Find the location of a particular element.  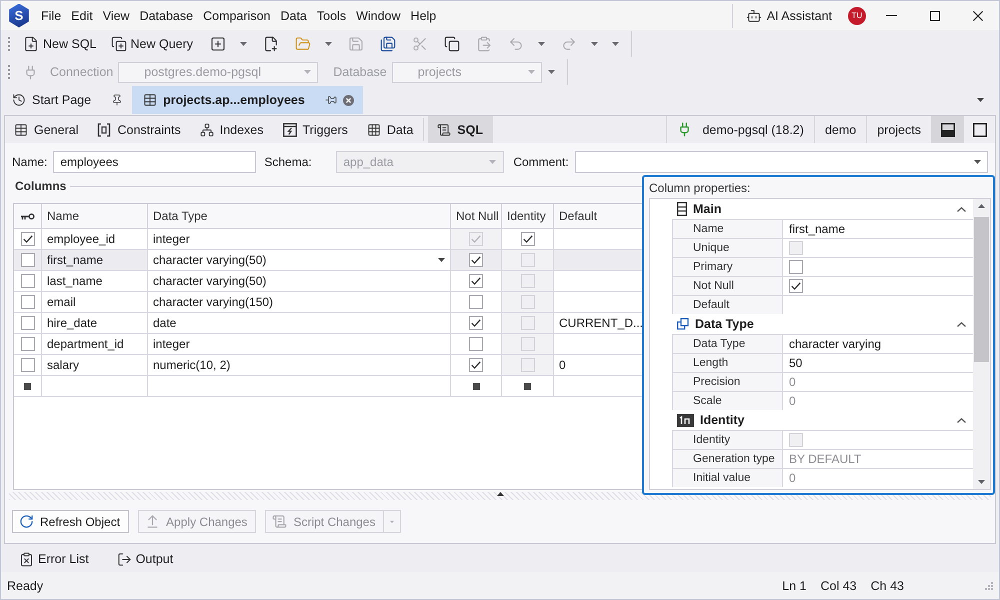

menu-item: Data is located at coordinates (293, 16).